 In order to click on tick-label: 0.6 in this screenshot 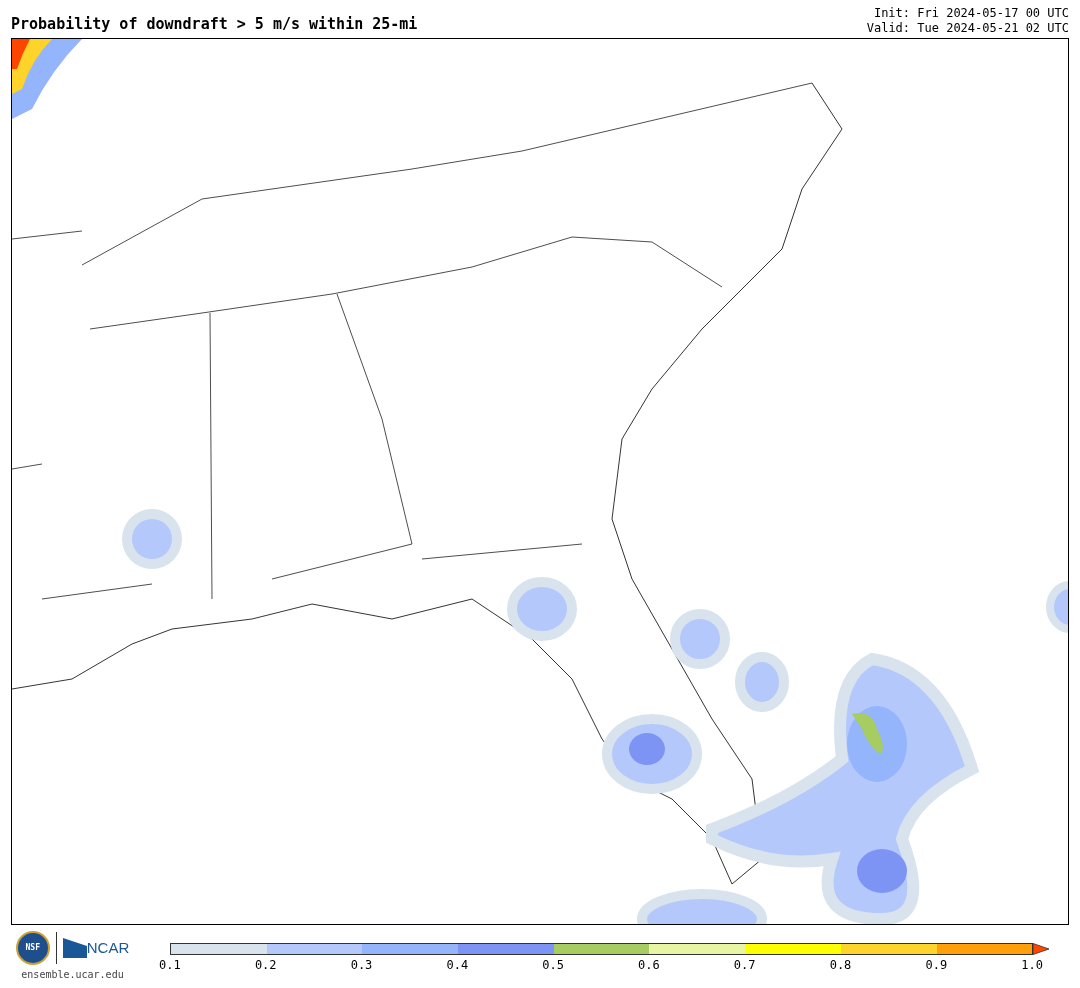, I will do `click(649, 965)`.